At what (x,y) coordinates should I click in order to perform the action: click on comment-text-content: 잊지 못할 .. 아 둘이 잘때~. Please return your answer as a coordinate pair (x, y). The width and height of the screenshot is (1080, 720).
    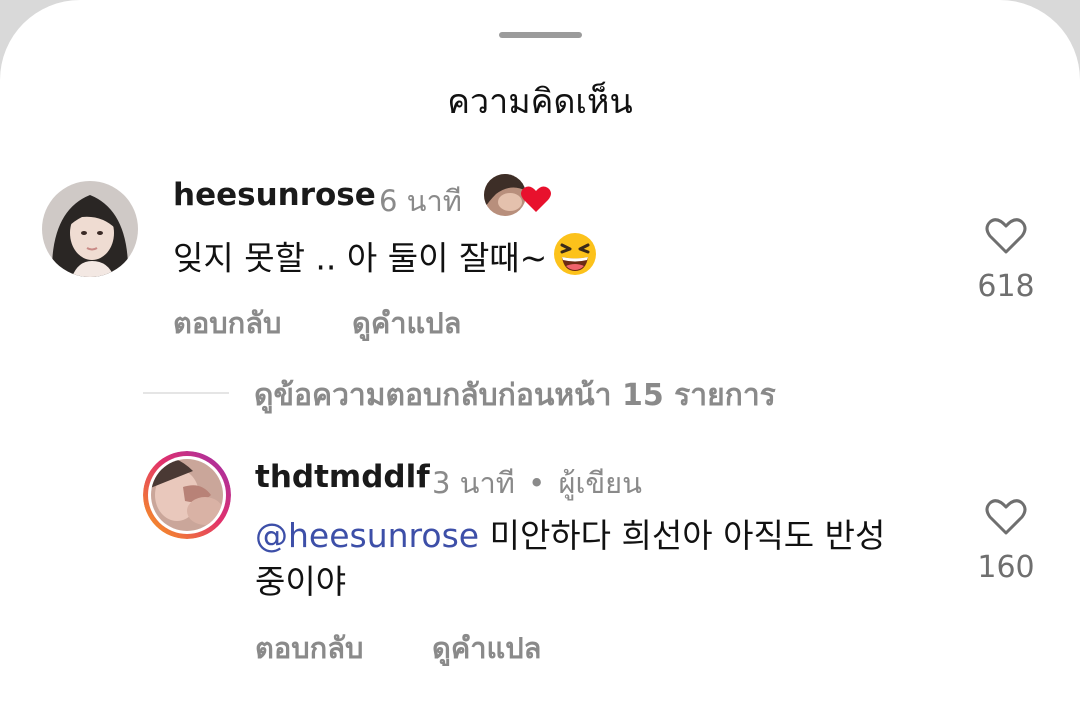
    Looking at the image, I should click on (360, 258).